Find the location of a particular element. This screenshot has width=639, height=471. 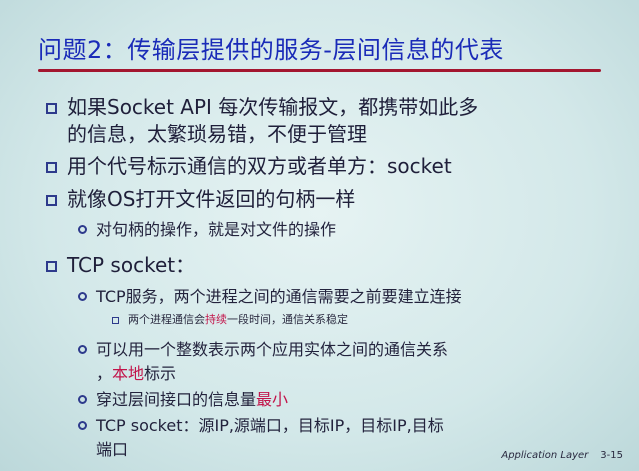

sub-bullet-tcp-service: TCP服务，两个进程之间的通信需要之前要建立连接 is located at coordinates (270, 297).